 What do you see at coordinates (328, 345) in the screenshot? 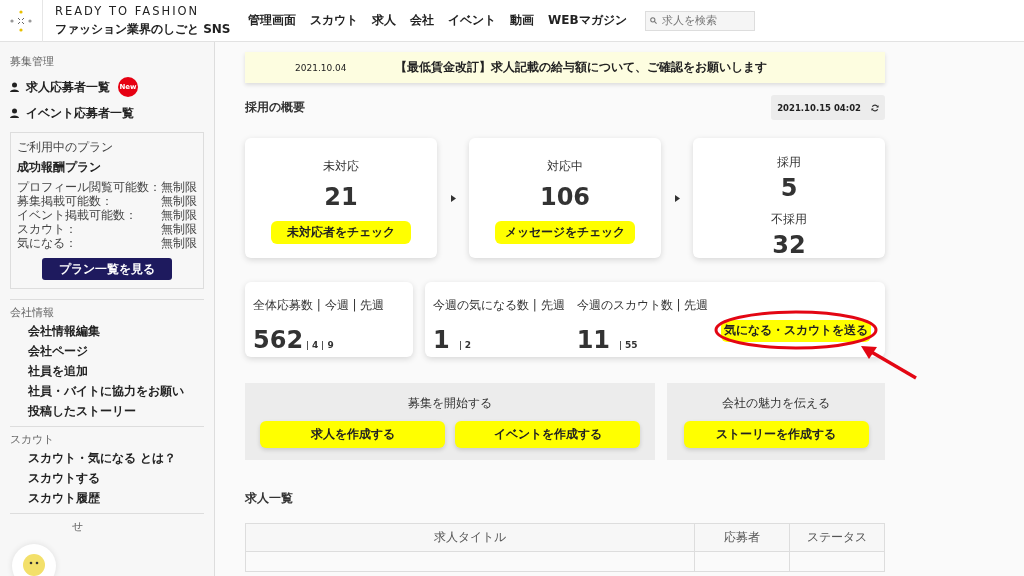
I see `stat-last-week: 9` at bounding box center [328, 345].